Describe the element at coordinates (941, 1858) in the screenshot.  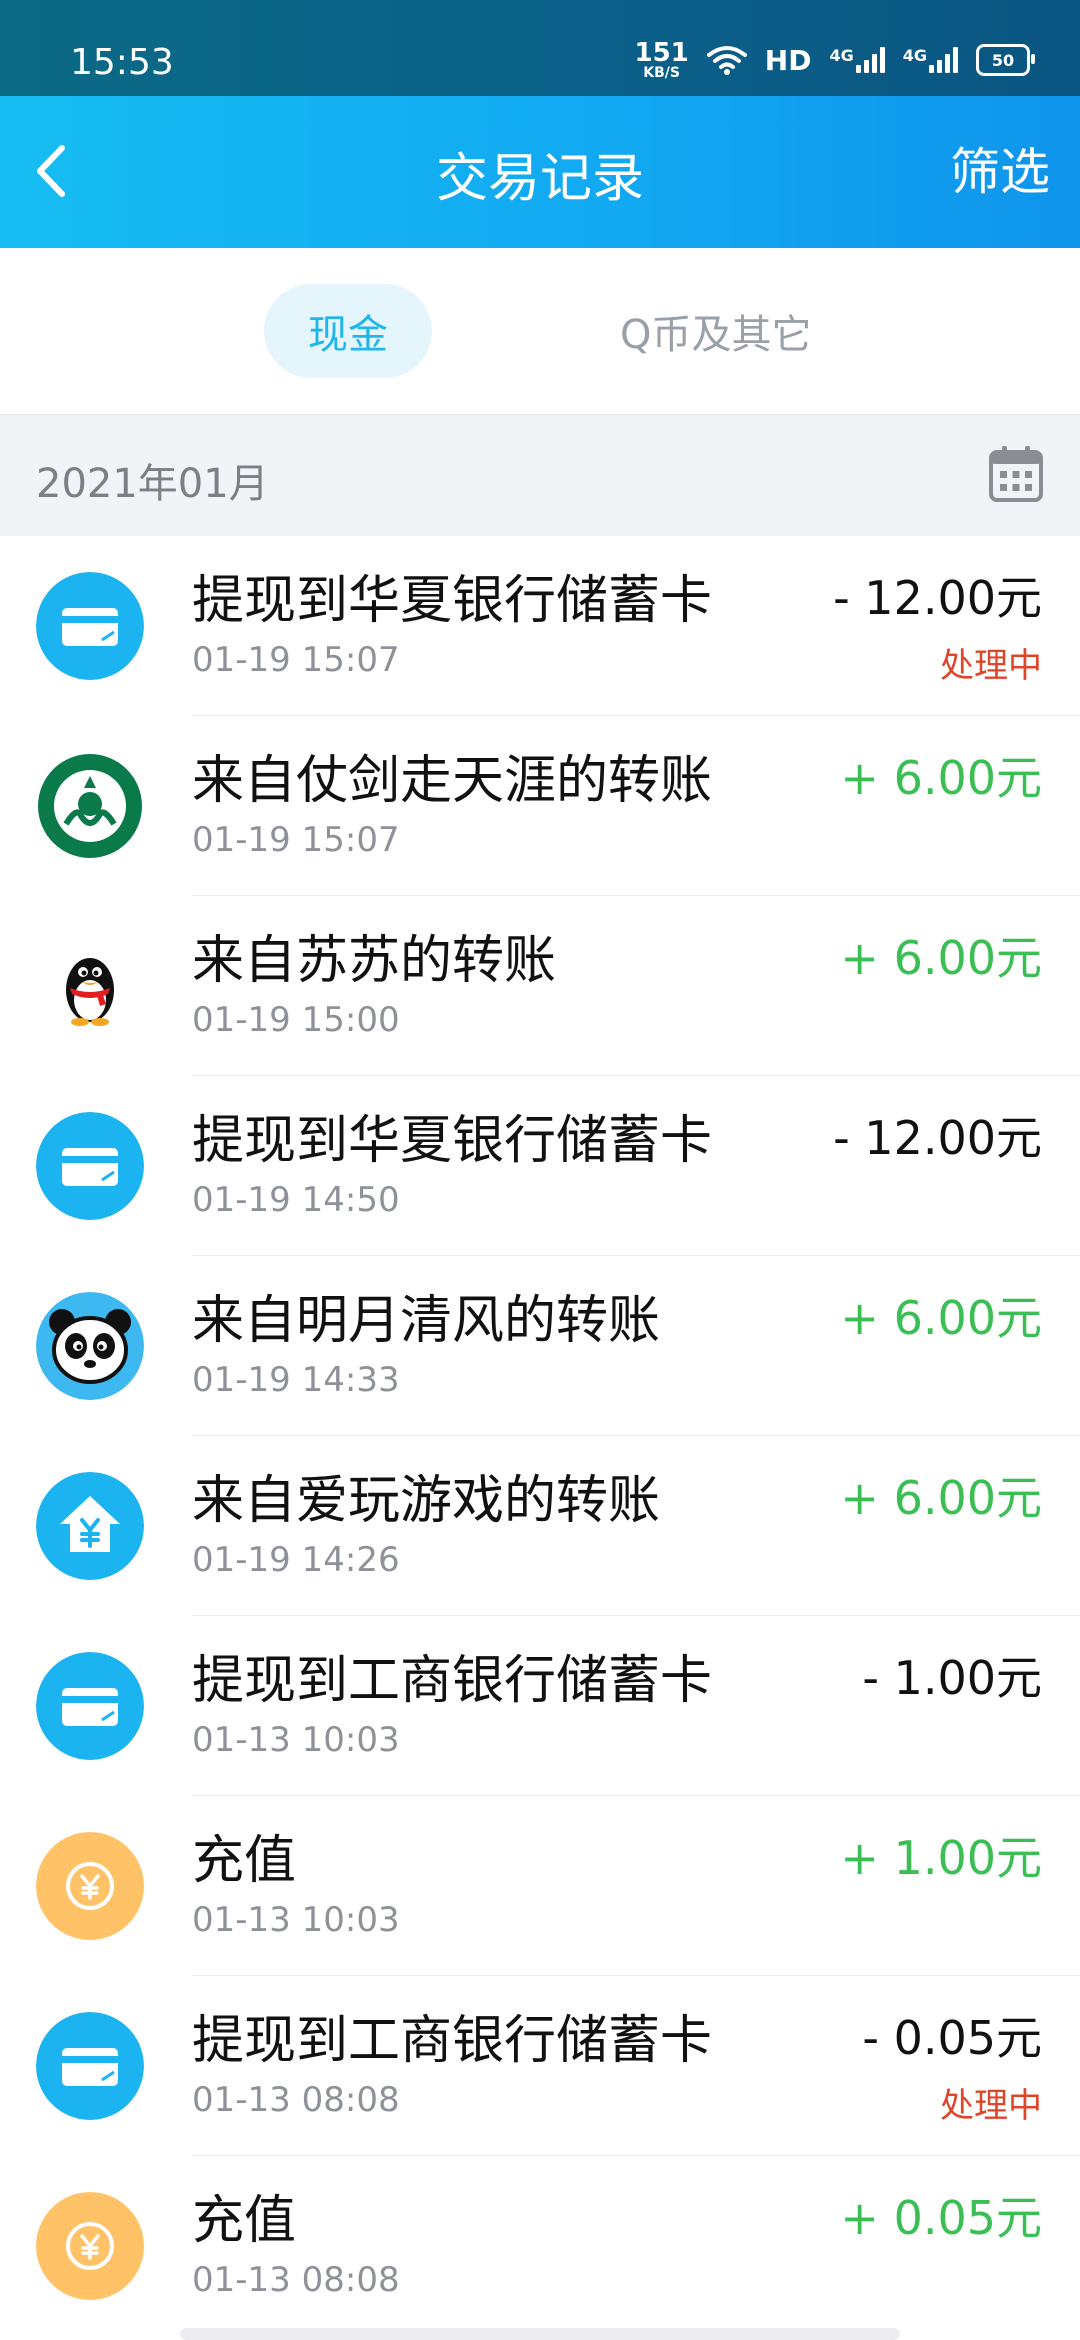
I see `transaction-amount: + 1.00元` at that location.